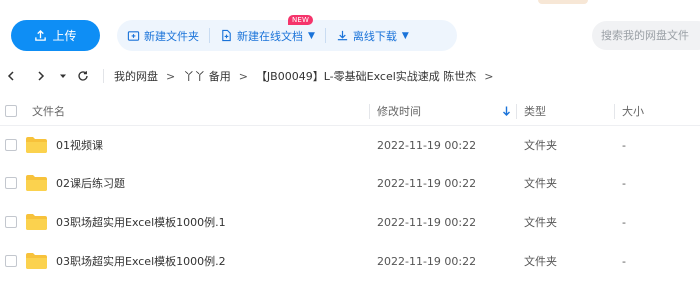 The image size is (700, 299). Describe the element at coordinates (270, 36) in the screenshot. I see `new-online-doc-label: 新建在线文档` at that location.